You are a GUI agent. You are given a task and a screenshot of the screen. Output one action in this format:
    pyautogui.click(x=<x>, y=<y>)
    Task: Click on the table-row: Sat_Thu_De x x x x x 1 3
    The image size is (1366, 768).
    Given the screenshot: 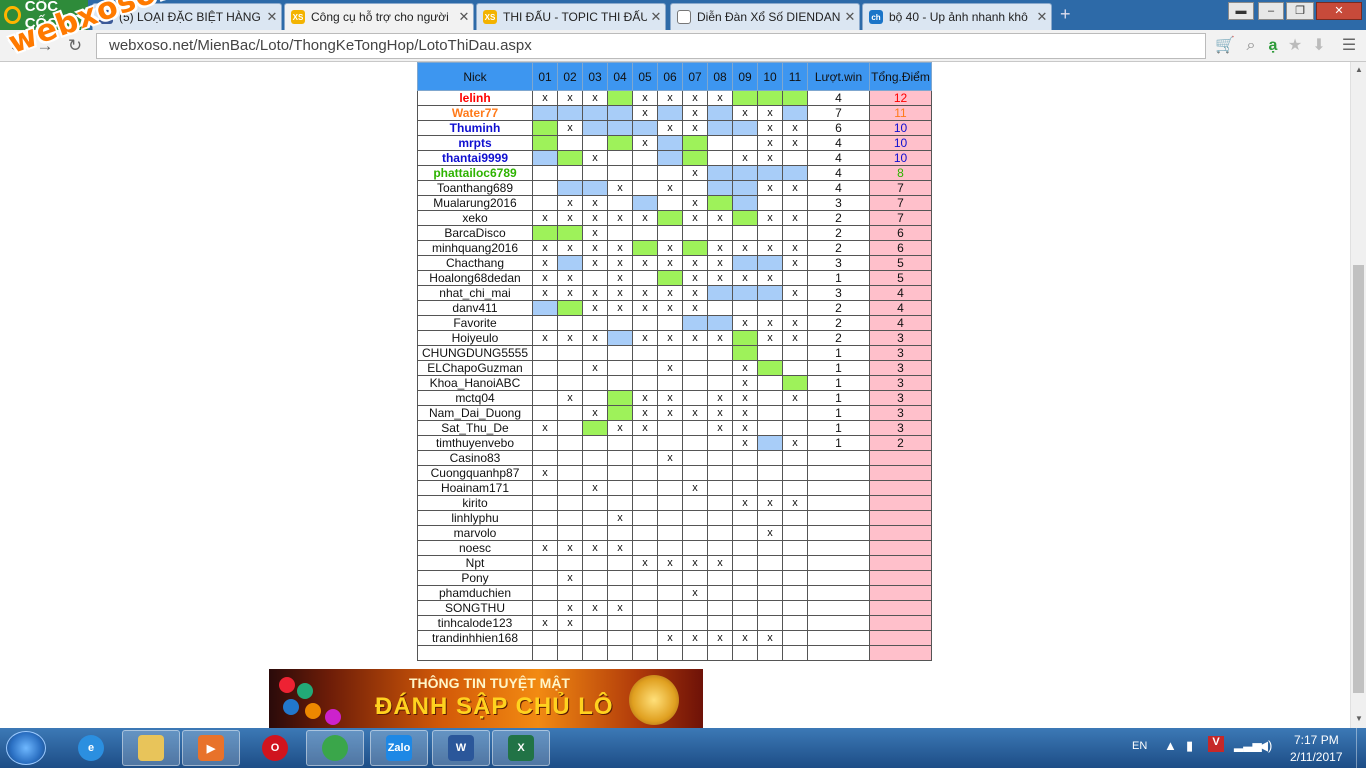 What is the action you would take?
    pyautogui.click(x=674, y=428)
    